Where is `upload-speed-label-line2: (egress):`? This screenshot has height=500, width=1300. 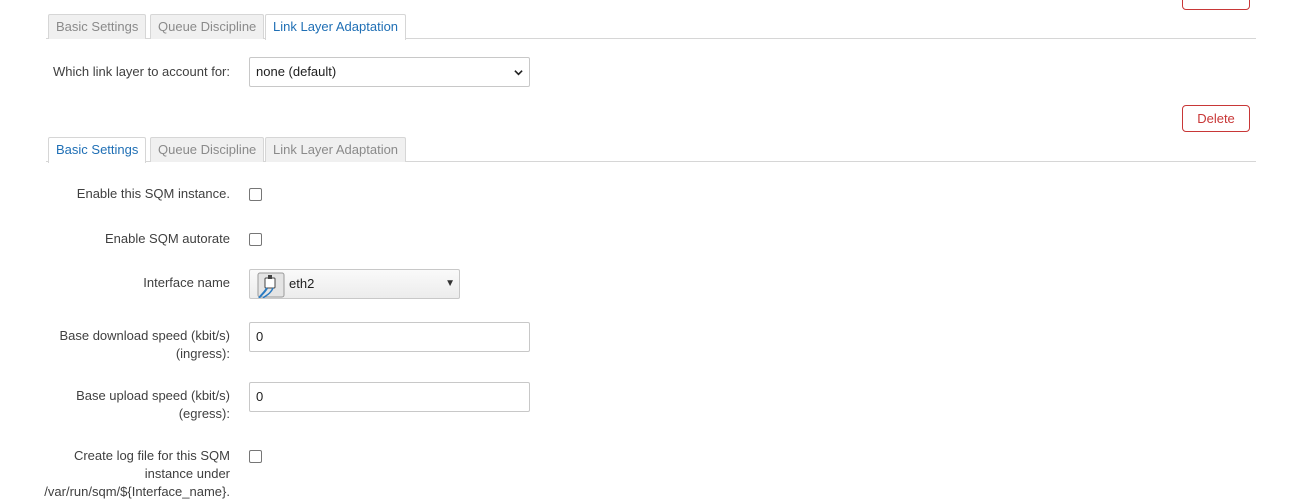 upload-speed-label-line2: (egress): is located at coordinates (204, 413).